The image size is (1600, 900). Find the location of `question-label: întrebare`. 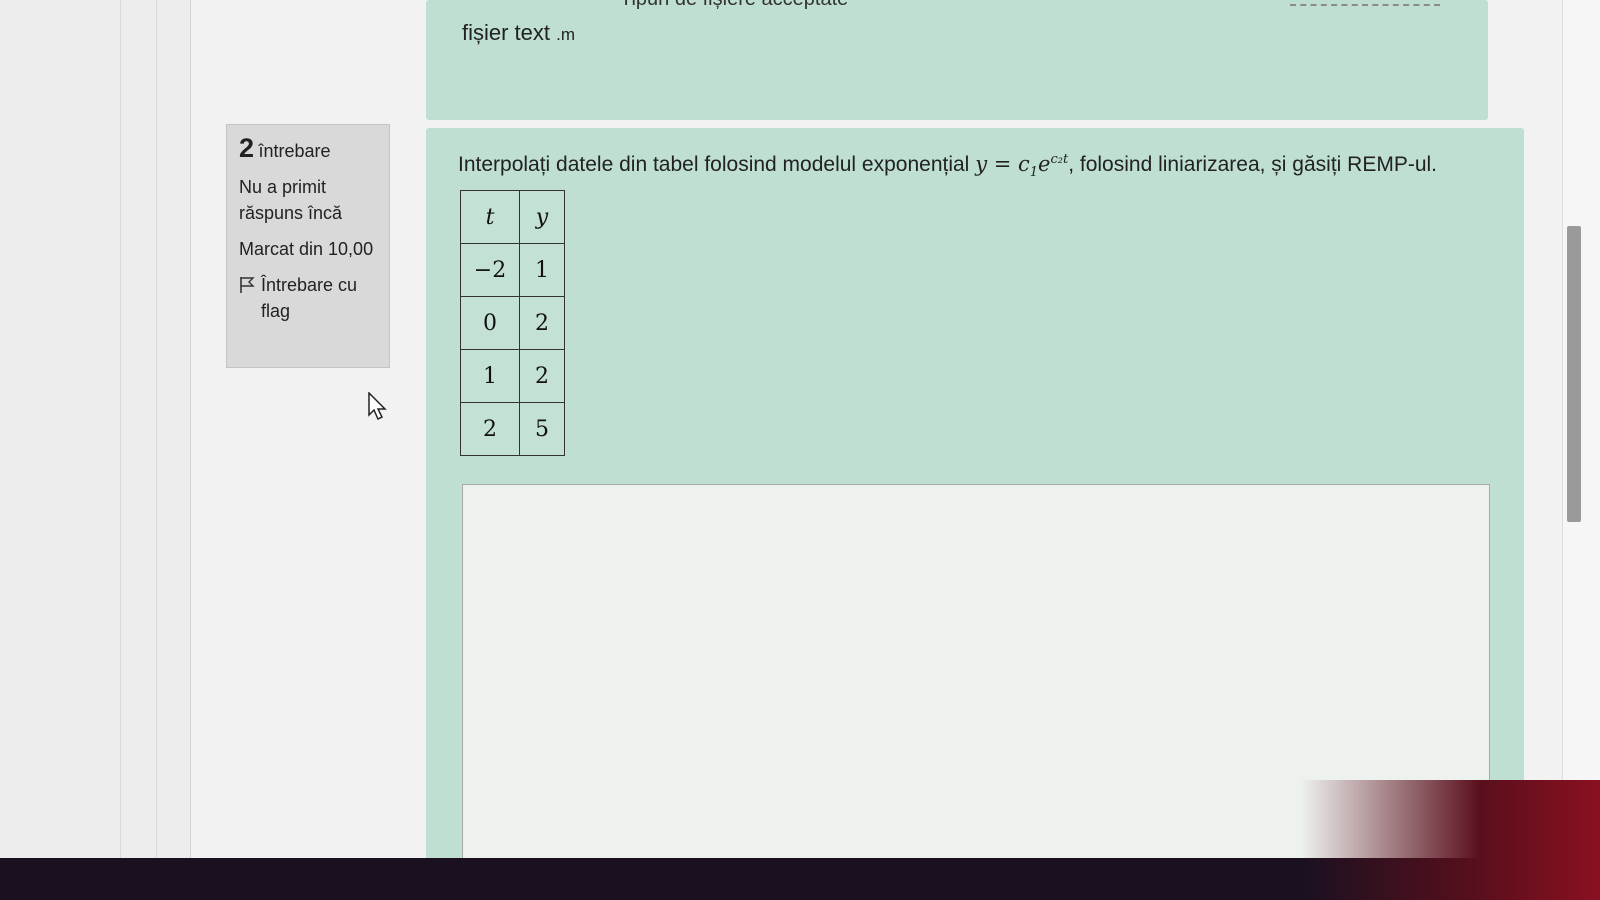

question-label: întrebare is located at coordinates (294, 151).